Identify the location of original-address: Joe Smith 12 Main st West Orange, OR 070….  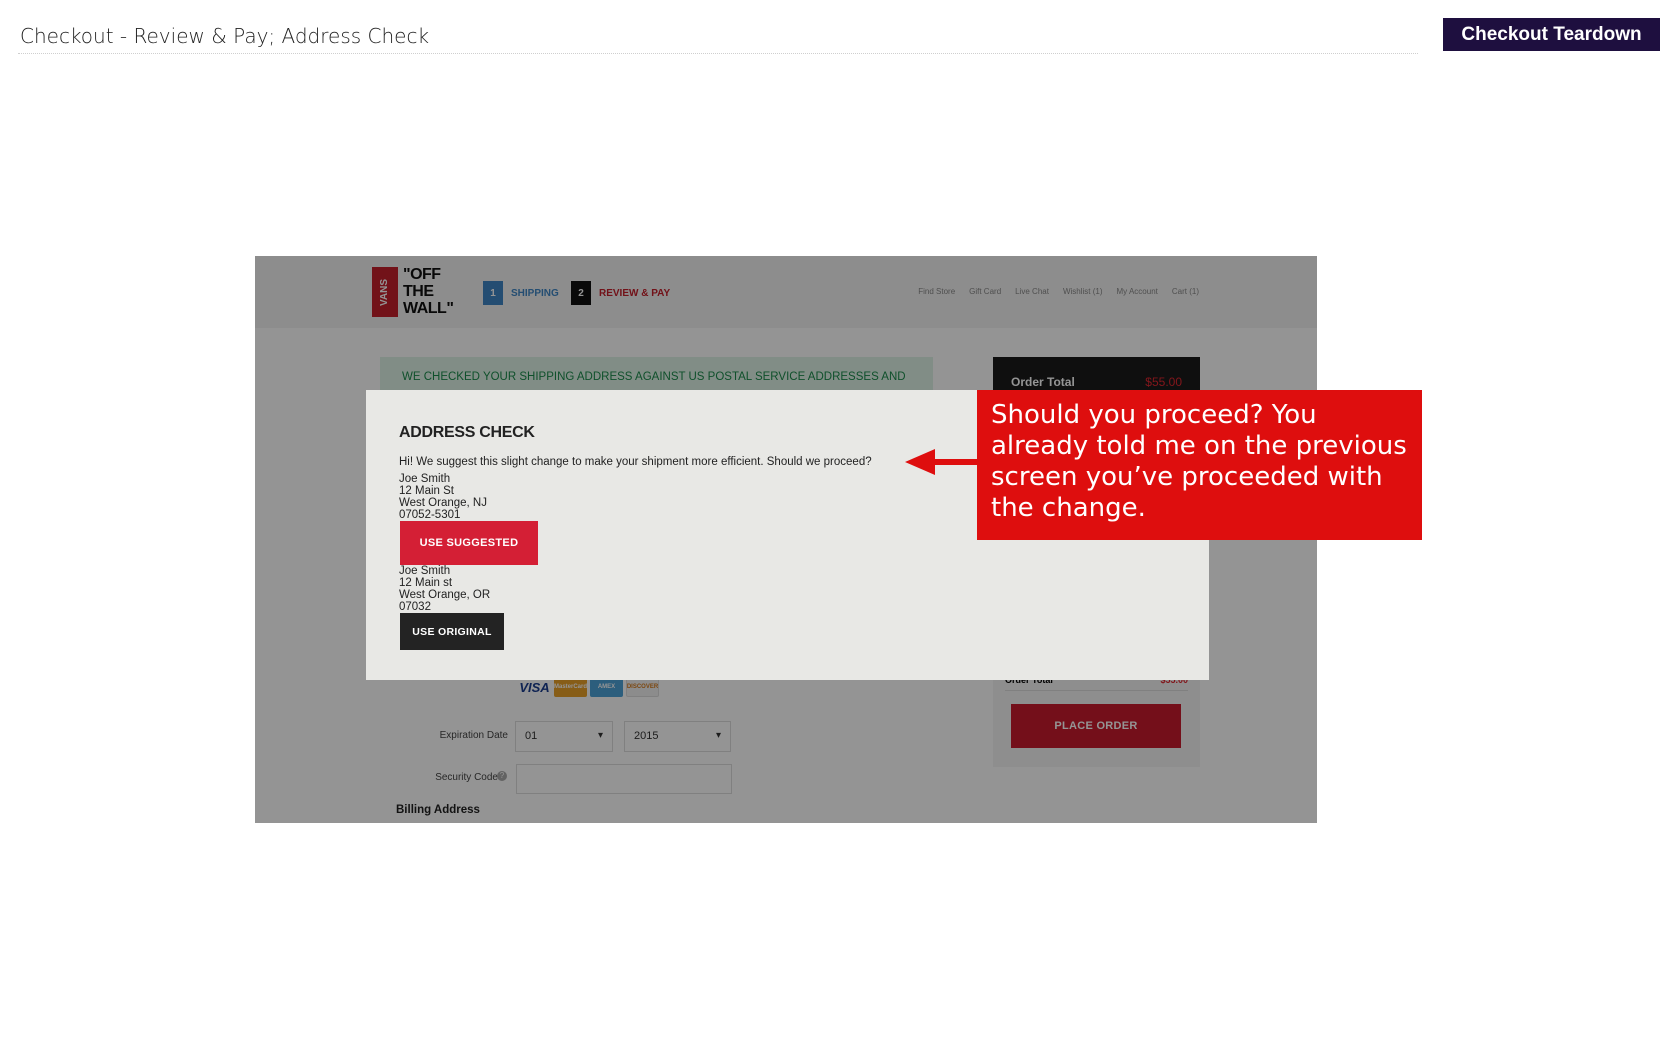
(444, 589).